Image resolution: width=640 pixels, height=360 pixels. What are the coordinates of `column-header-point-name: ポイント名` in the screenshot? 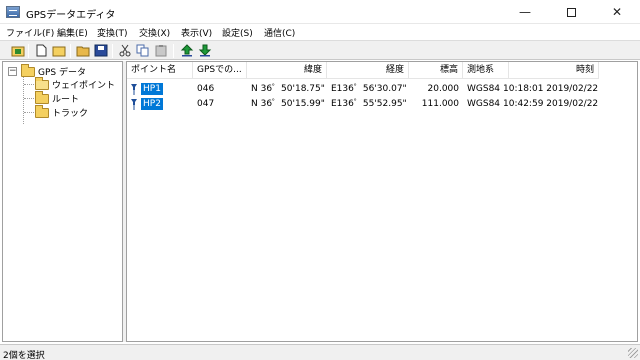 It's located at (160, 70).